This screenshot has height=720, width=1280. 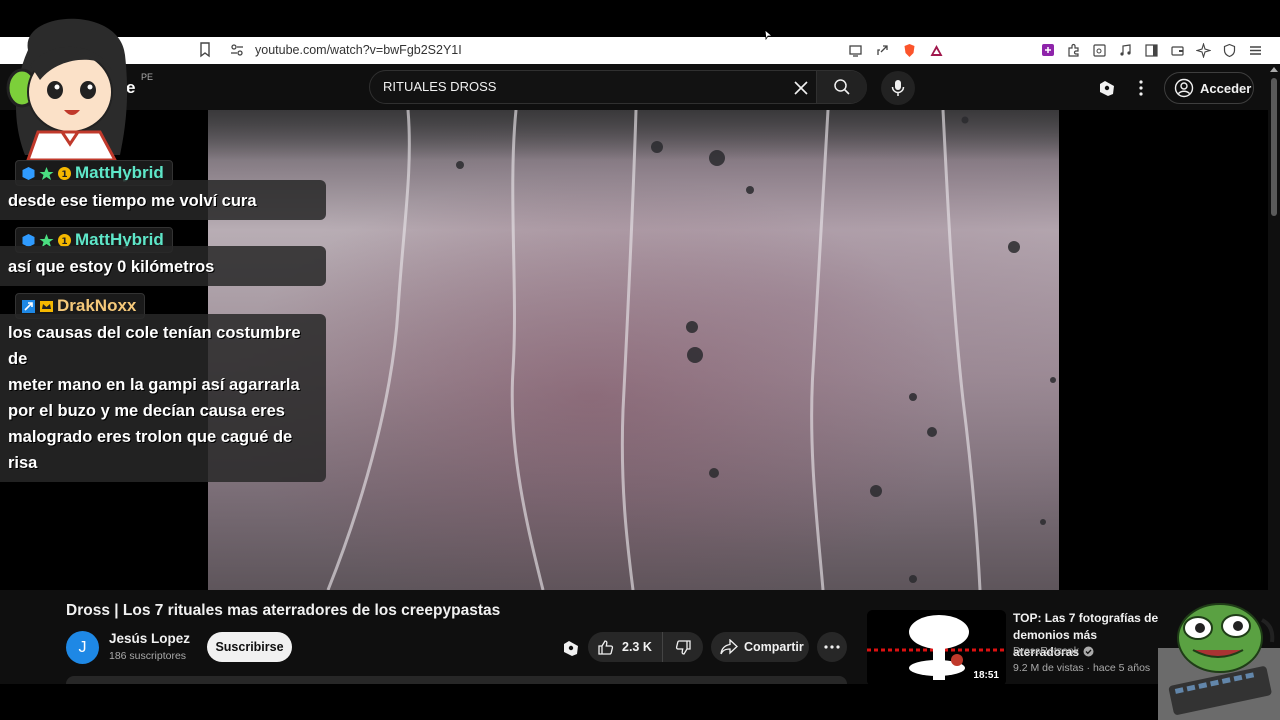 I want to click on search-icon, so click(x=842, y=87).